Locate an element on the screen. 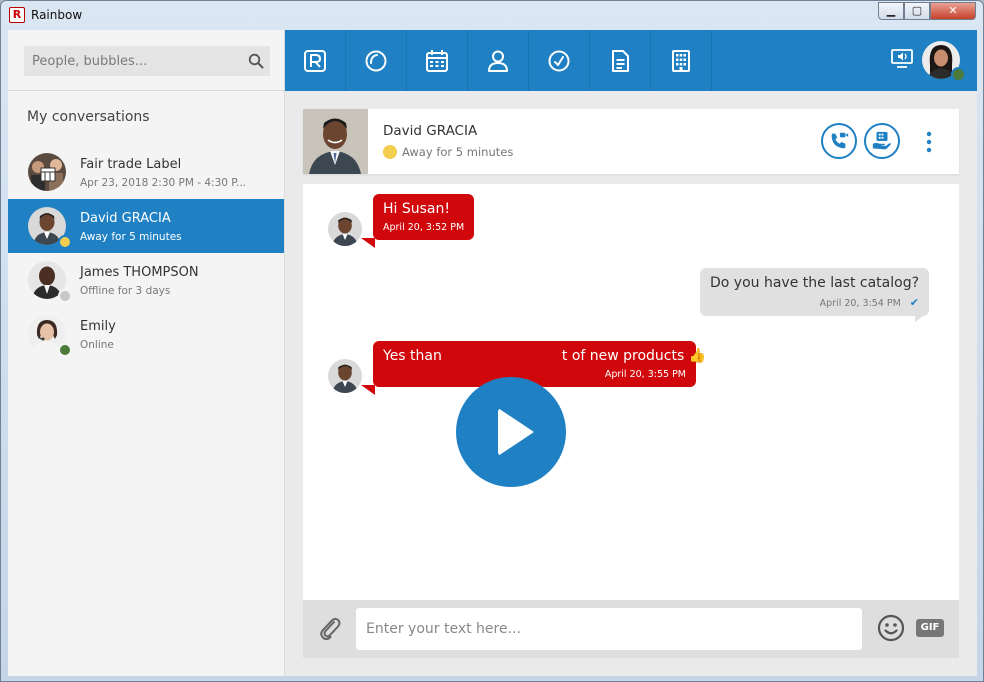 The image size is (984, 682). nav-rainbow-home is located at coordinates (315, 60).